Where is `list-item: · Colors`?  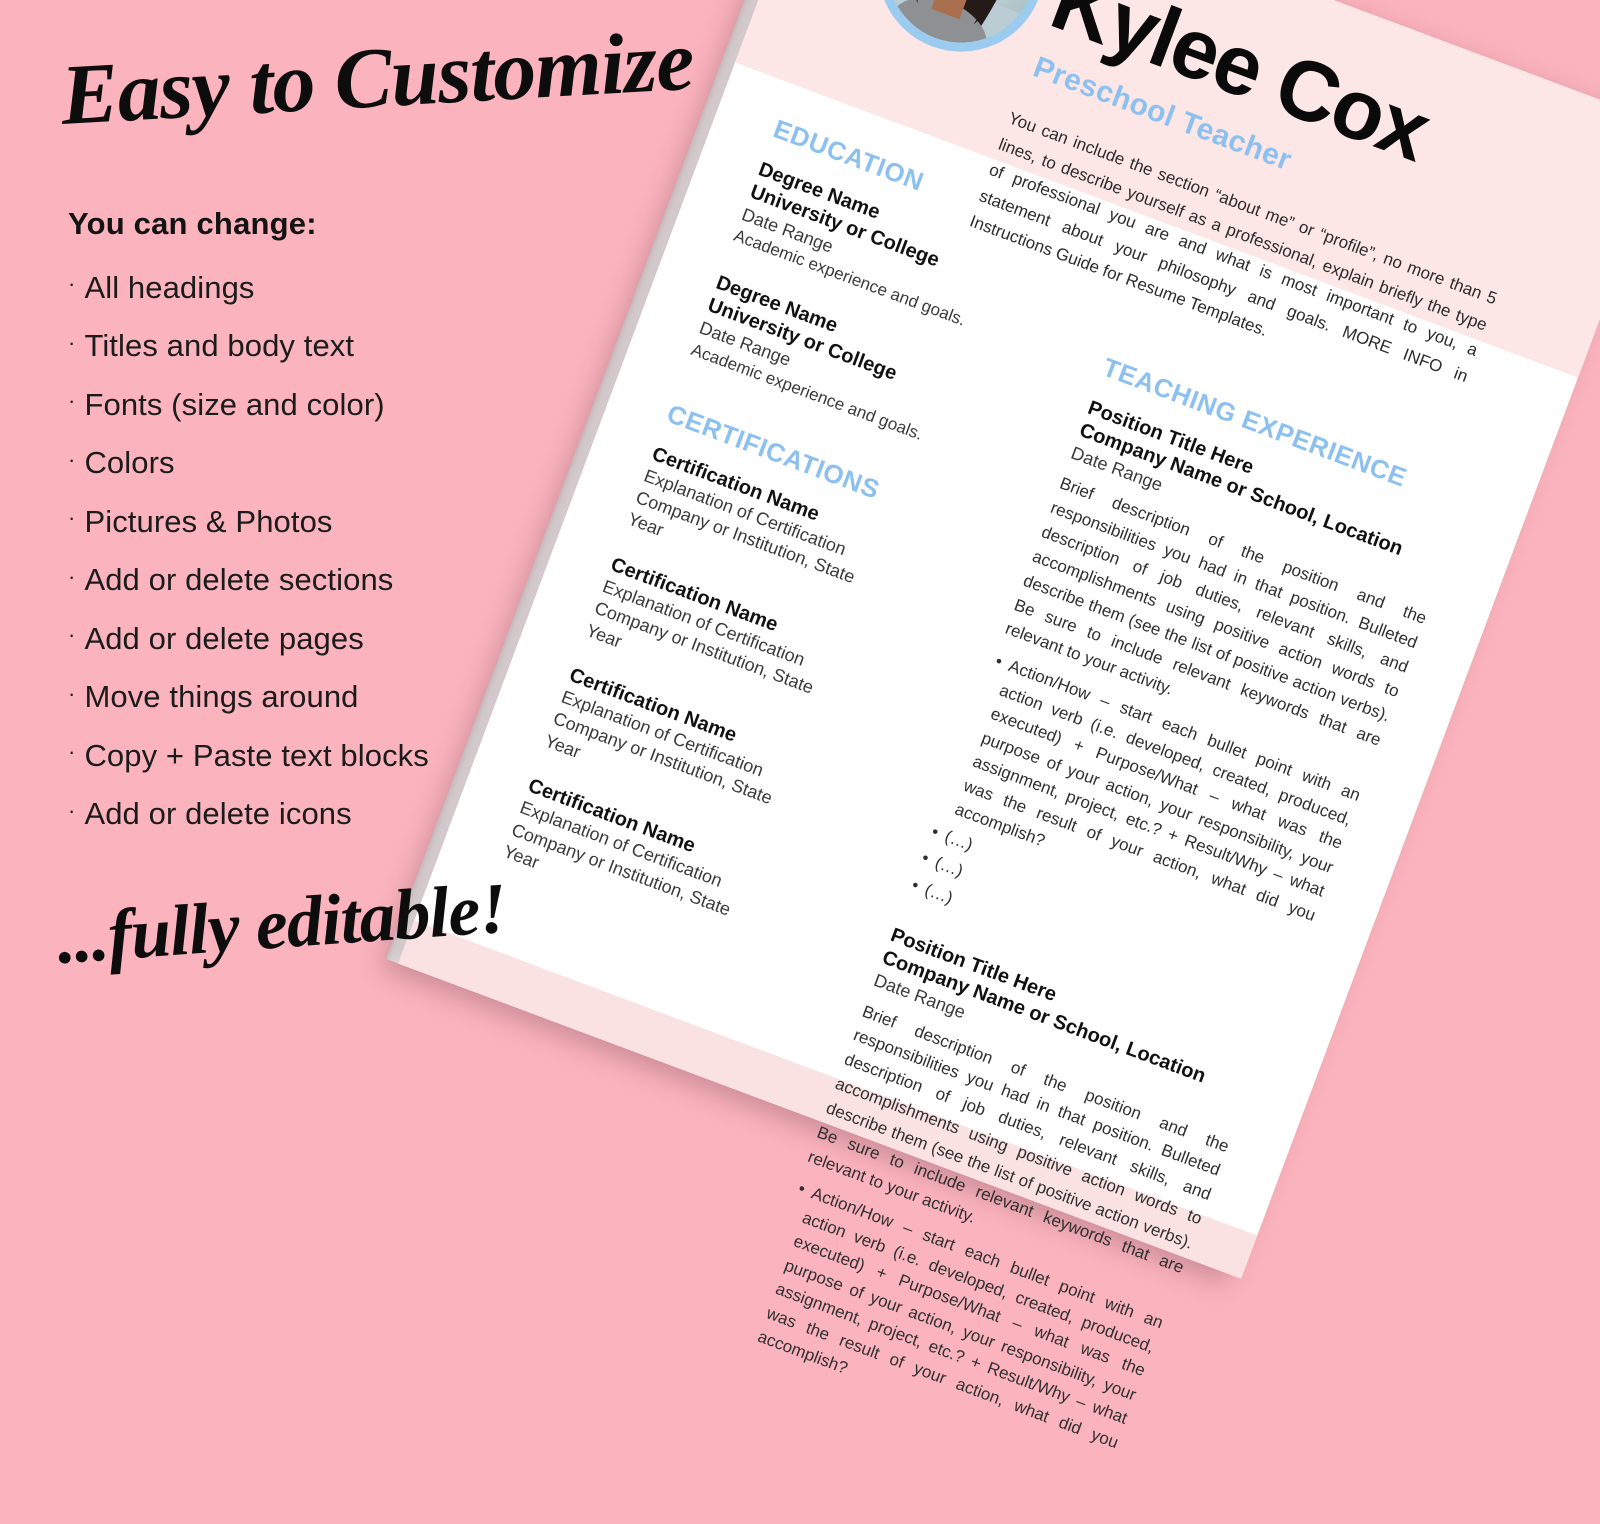 list-item: · Colors is located at coordinates (378, 463).